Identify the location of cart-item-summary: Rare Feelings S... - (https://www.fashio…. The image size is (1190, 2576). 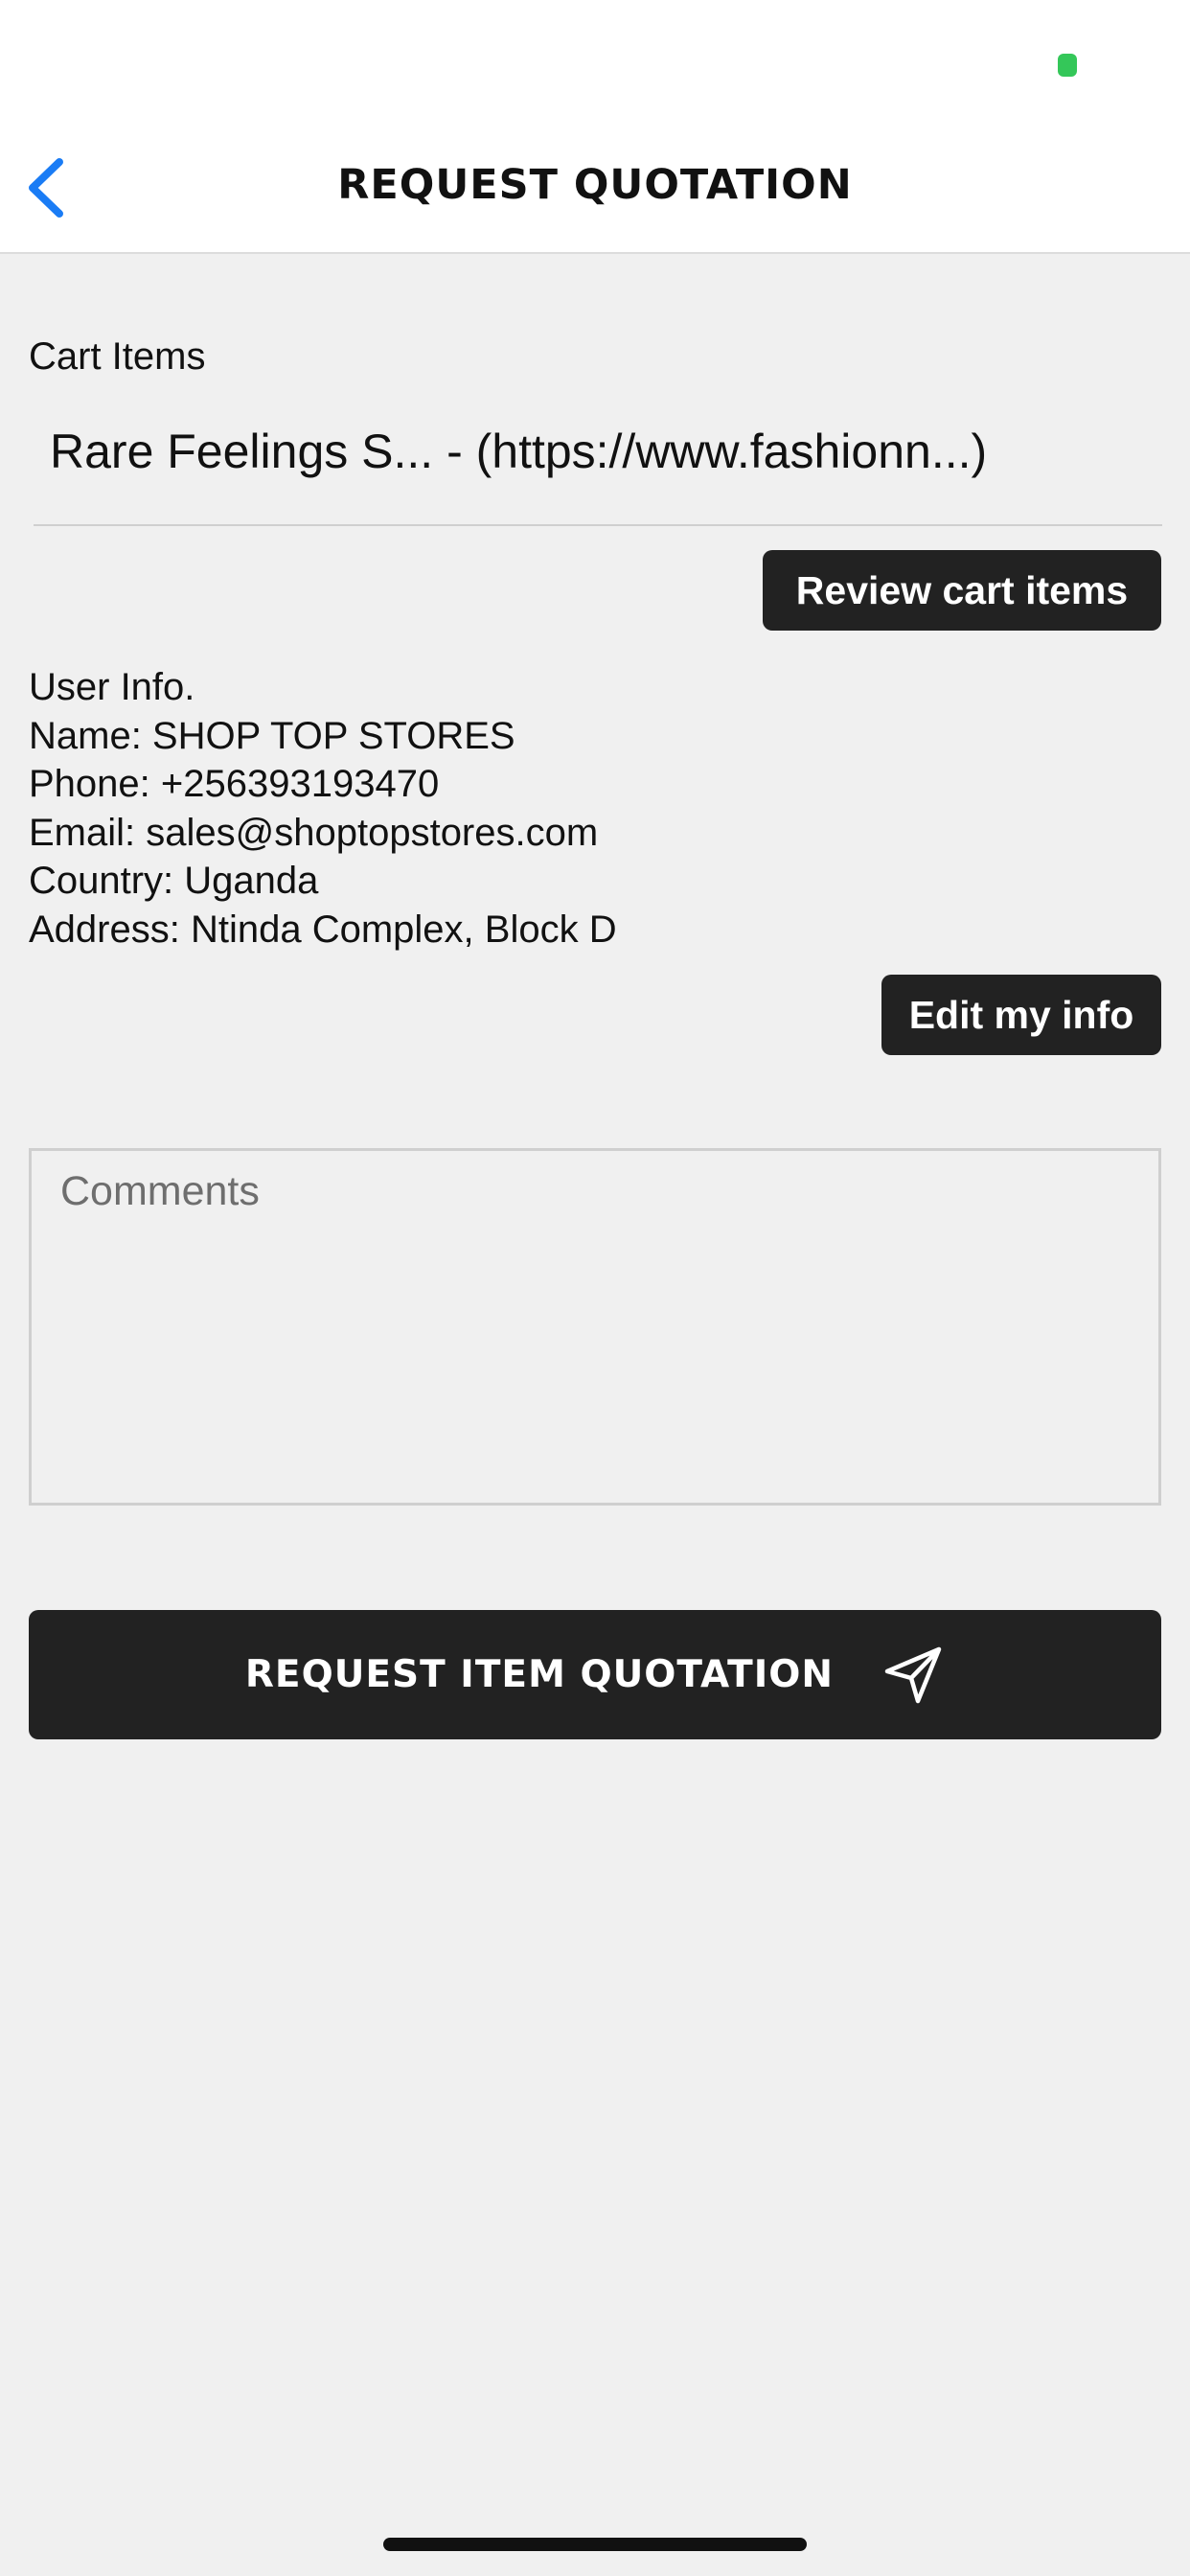
(519, 451).